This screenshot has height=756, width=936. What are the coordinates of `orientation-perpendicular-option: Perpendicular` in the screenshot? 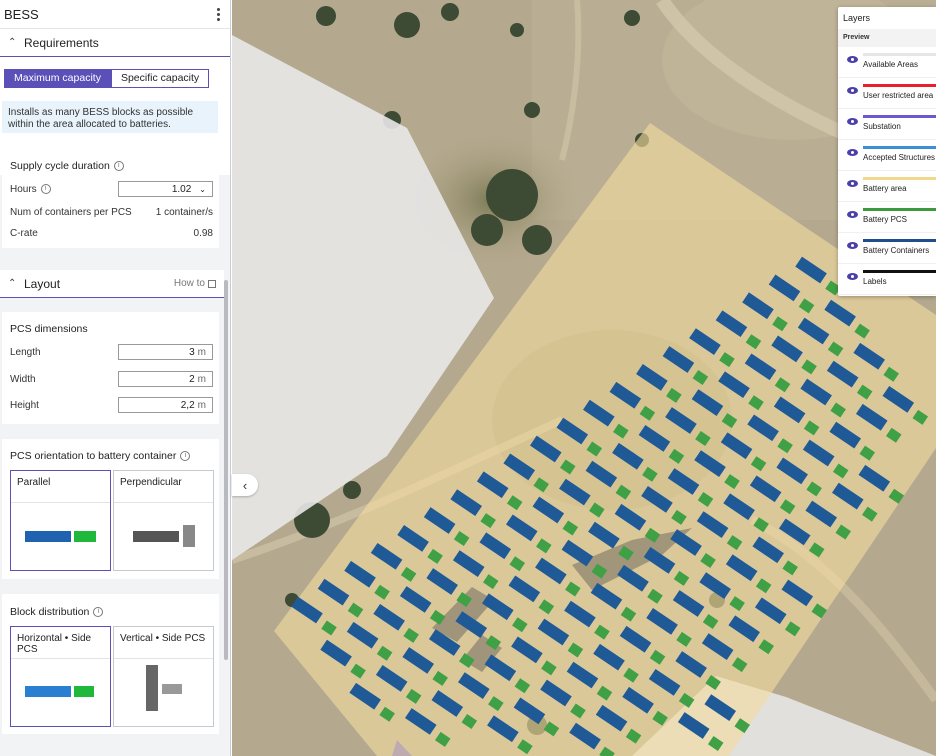 It's located at (163, 520).